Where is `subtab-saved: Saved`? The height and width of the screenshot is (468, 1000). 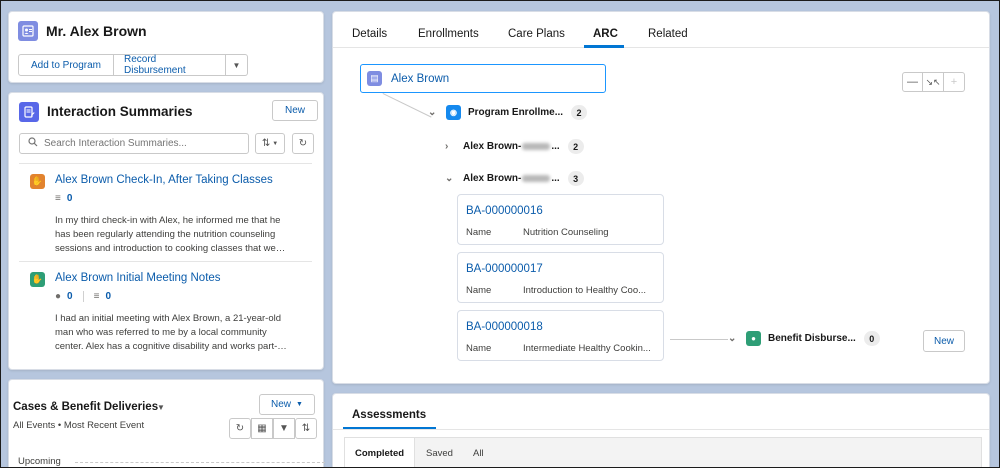
subtab-saved: Saved is located at coordinates (439, 453).